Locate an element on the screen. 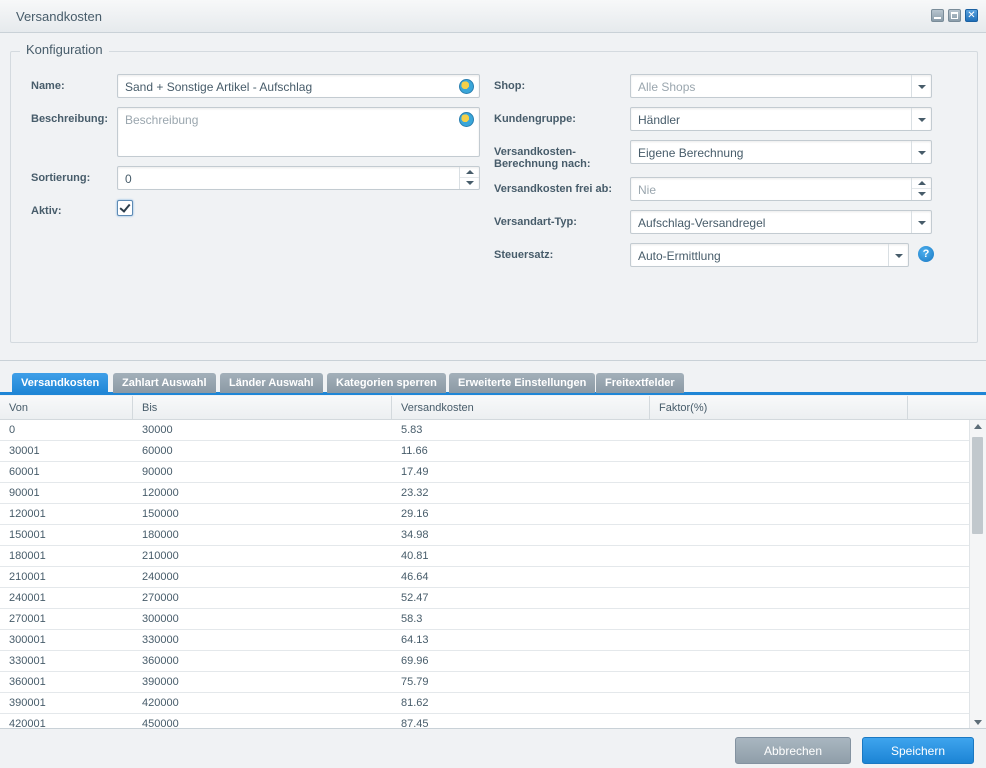  tab-freitextfelder: Freitextfelder is located at coordinates (640, 383).